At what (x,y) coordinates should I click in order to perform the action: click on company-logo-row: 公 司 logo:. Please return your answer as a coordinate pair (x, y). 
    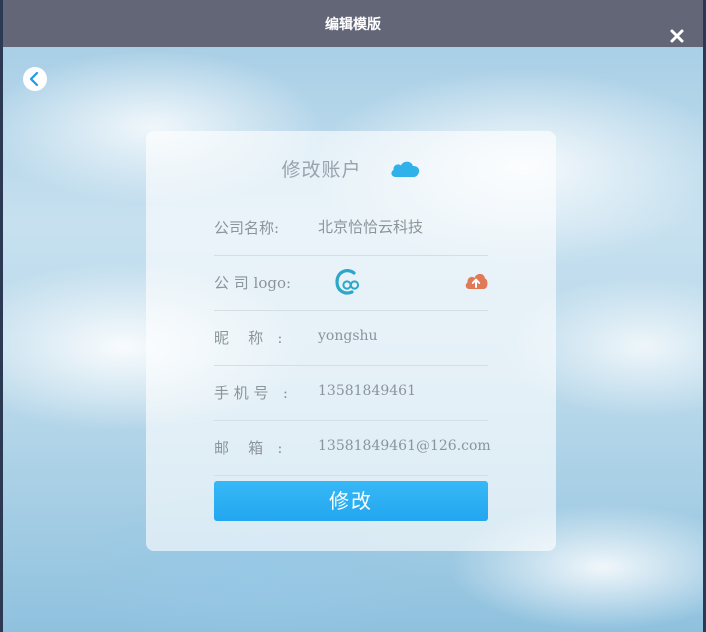
    Looking at the image, I should click on (351, 283).